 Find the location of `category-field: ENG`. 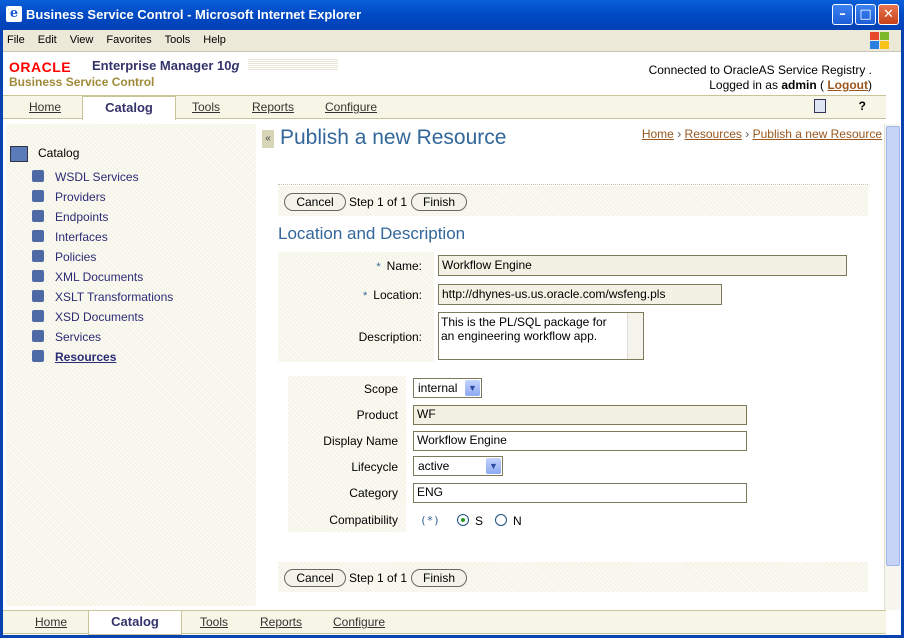

category-field: ENG is located at coordinates (580, 493).